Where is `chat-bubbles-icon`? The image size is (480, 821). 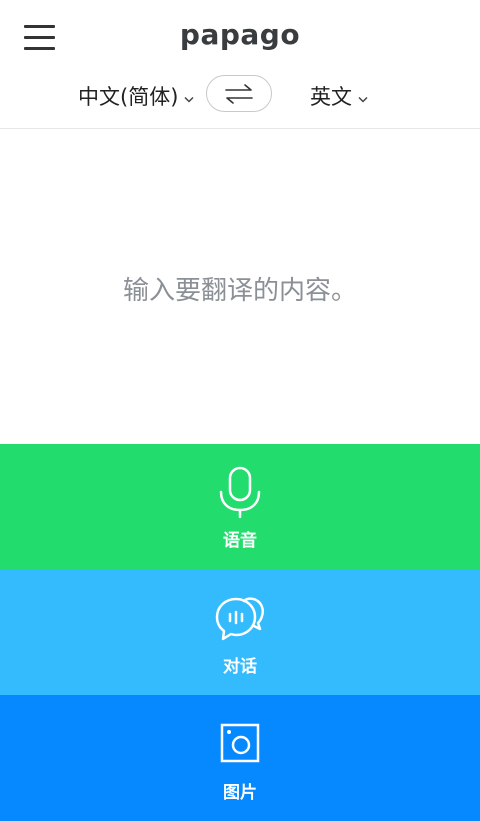
chat-bubbles-icon is located at coordinates (239, 619).